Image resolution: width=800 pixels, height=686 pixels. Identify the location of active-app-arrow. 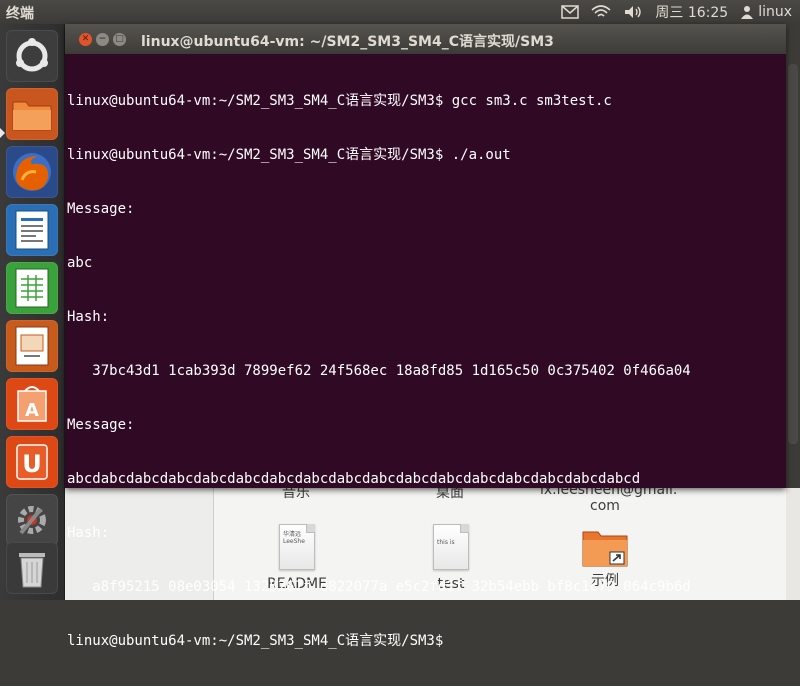
(2, 133).